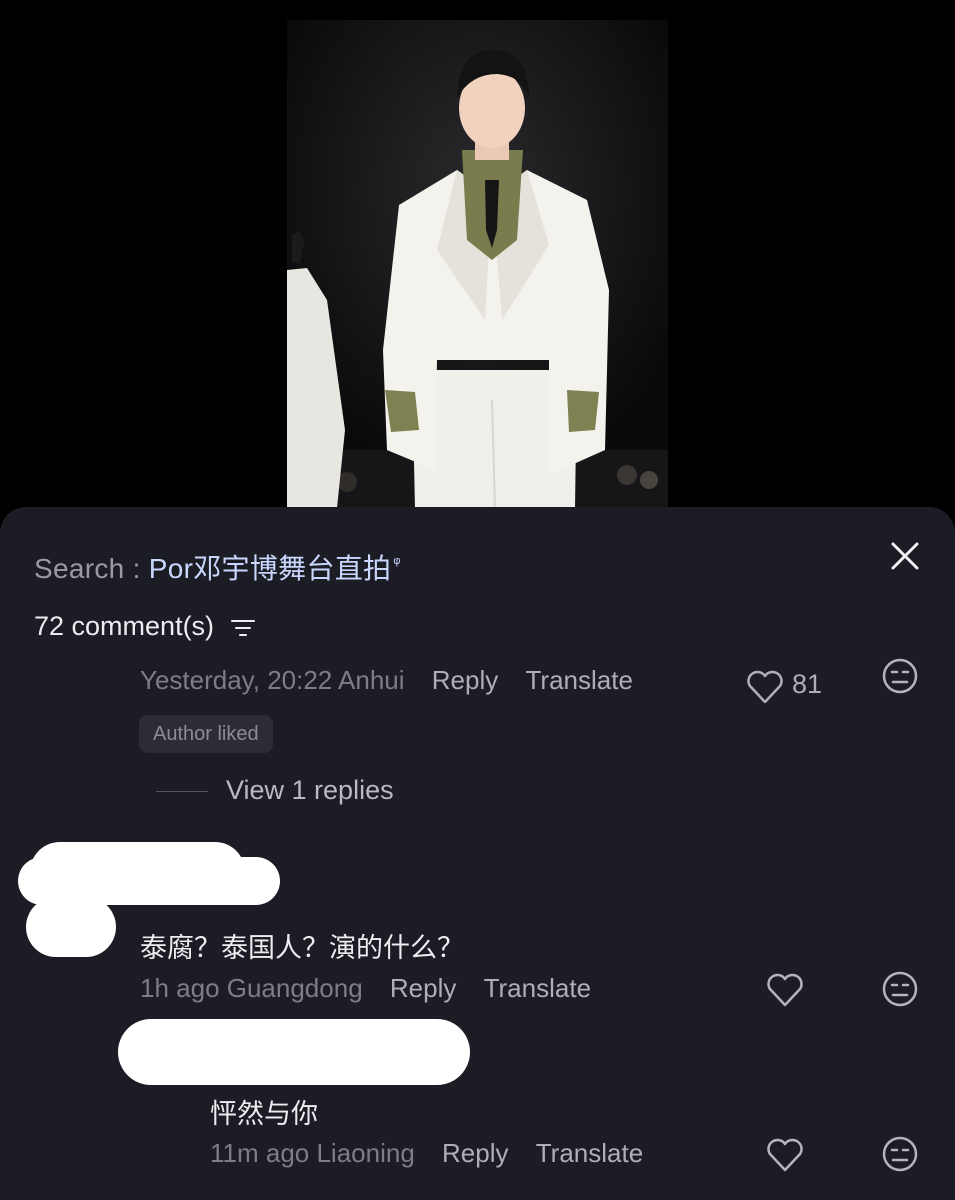 Image resolution: width=955 pixels, height=1200 pixels. Describe the element at coordinates (264, 1114) in the screenshot. I see `comment-3-text: 怦然与你` at that location.